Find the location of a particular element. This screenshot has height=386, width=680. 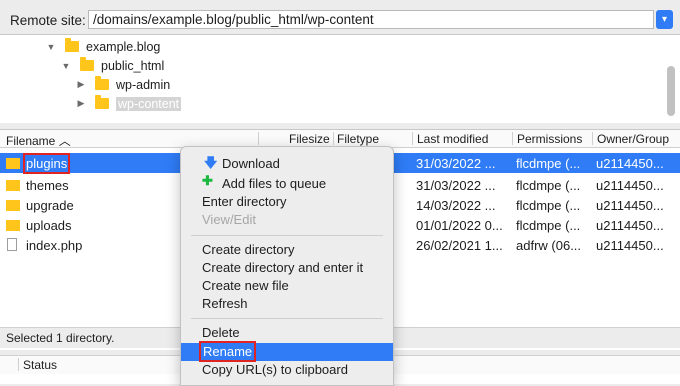

file-name: index.php is located at coordinates (54, 245).